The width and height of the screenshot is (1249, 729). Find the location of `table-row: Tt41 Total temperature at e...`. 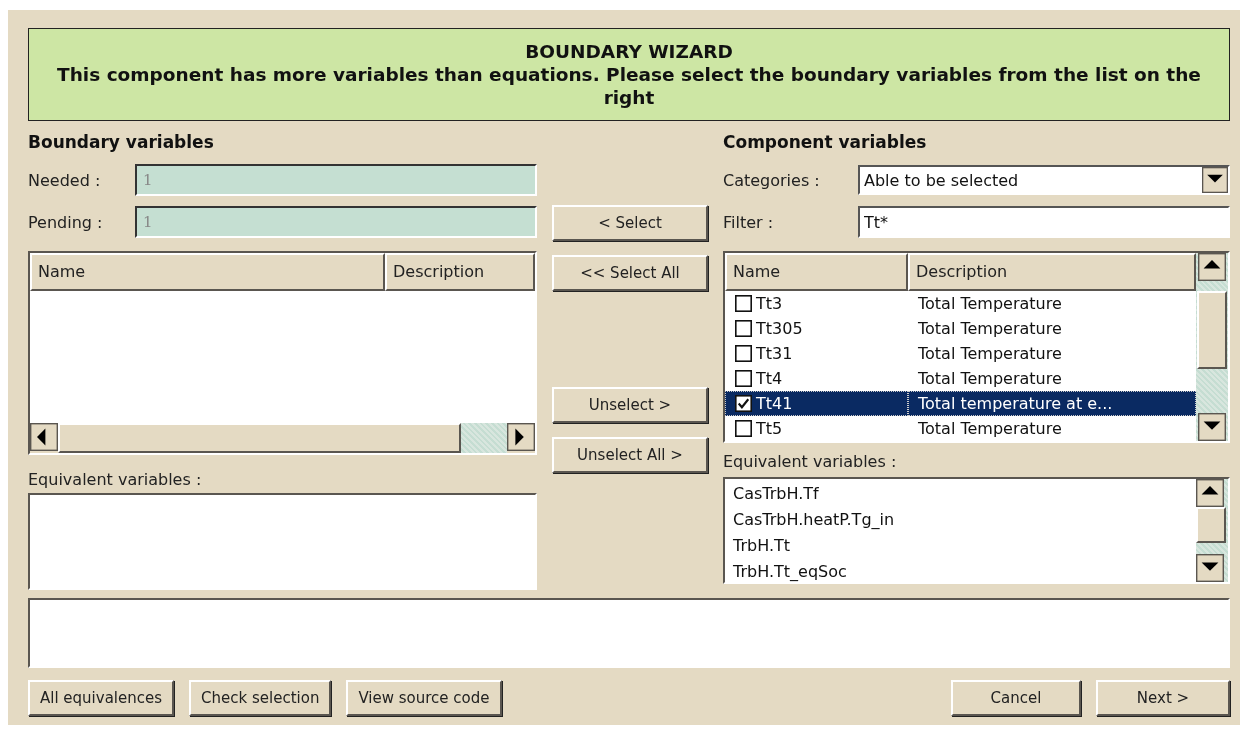

table-row: Tt41 Total temperature at e... is located at coordinates (960, 403).